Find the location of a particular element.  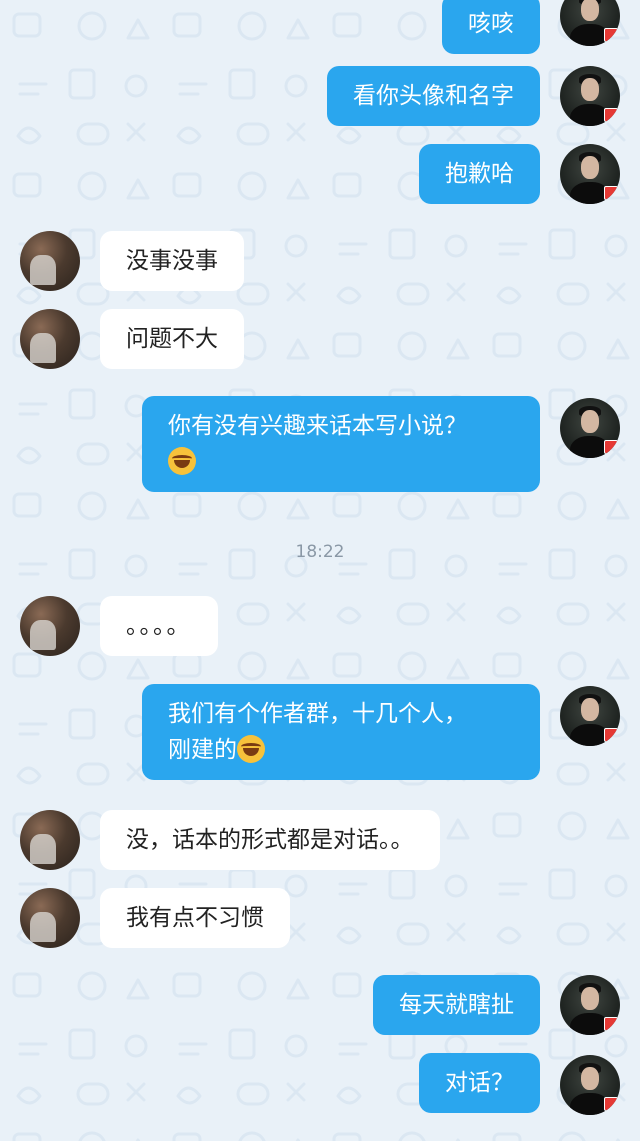

message-bubble-incoming: 没，话本的形式都是对话。。 is located at coordinates (270, 840).